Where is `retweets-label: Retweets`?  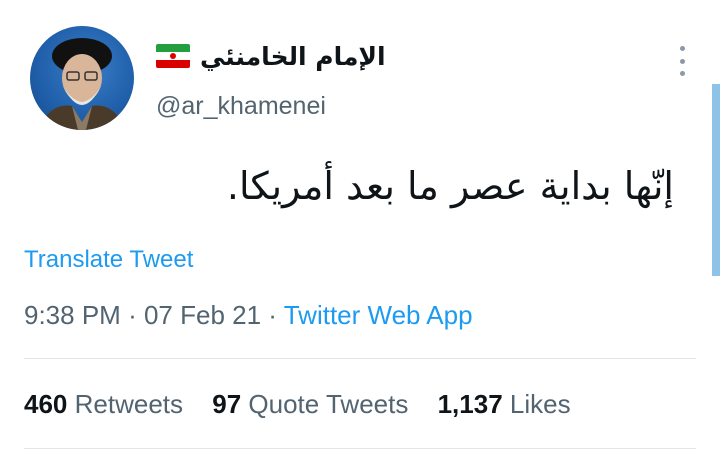 retweets-label: Retweets is located at coordinates (129, 404).